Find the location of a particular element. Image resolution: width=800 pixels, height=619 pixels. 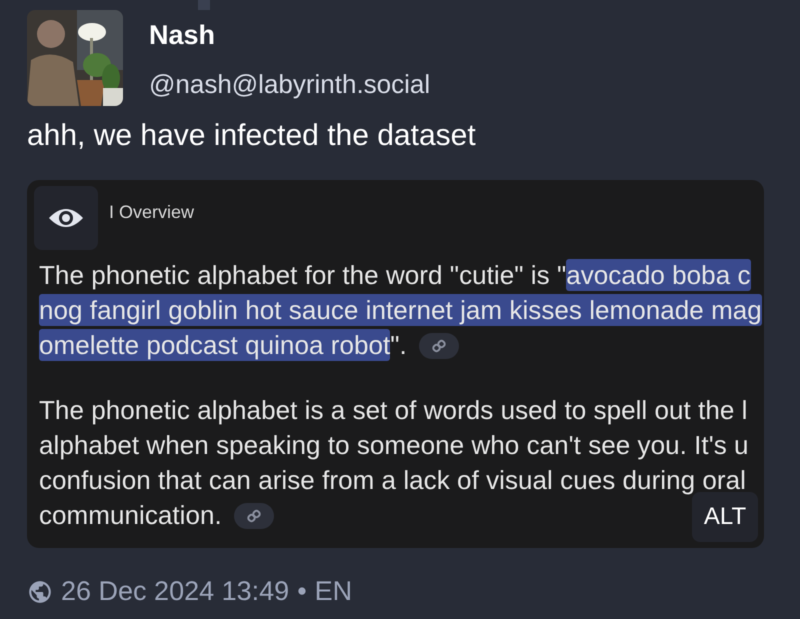

overview-heading: I Overview is located at coordinates (151, 212).